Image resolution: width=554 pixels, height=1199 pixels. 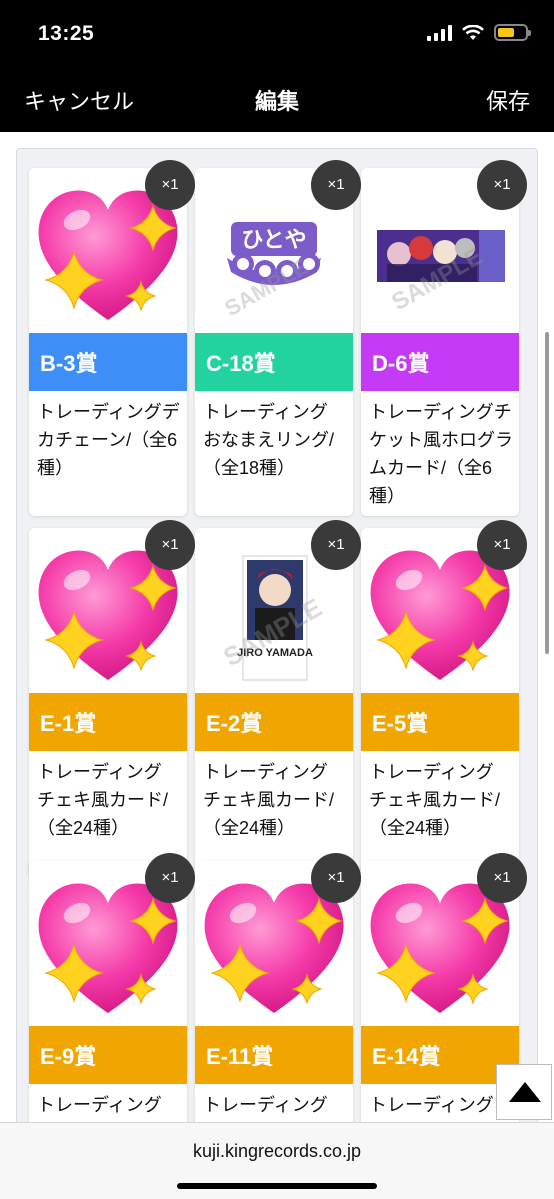 What do you see at coordinates (108, 722) in the screenshot?
I see `prize-rank-label: E-1賞` at bounding box center [108, 722].